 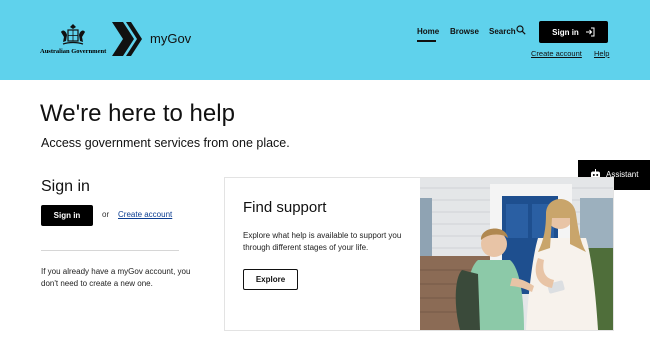 I want to click on header-sign-in-label: Sign in, so click(x=565, y=32).